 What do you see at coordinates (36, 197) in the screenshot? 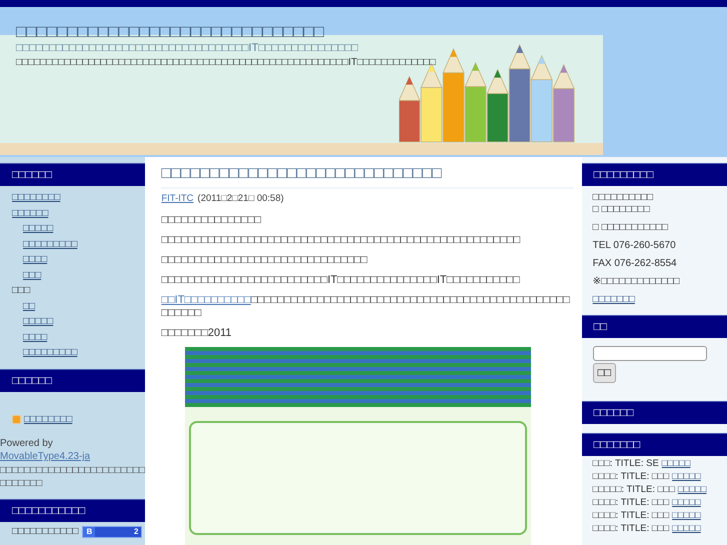
I see `category-link: □□□□□□□□` at bounding box center [36, 197].